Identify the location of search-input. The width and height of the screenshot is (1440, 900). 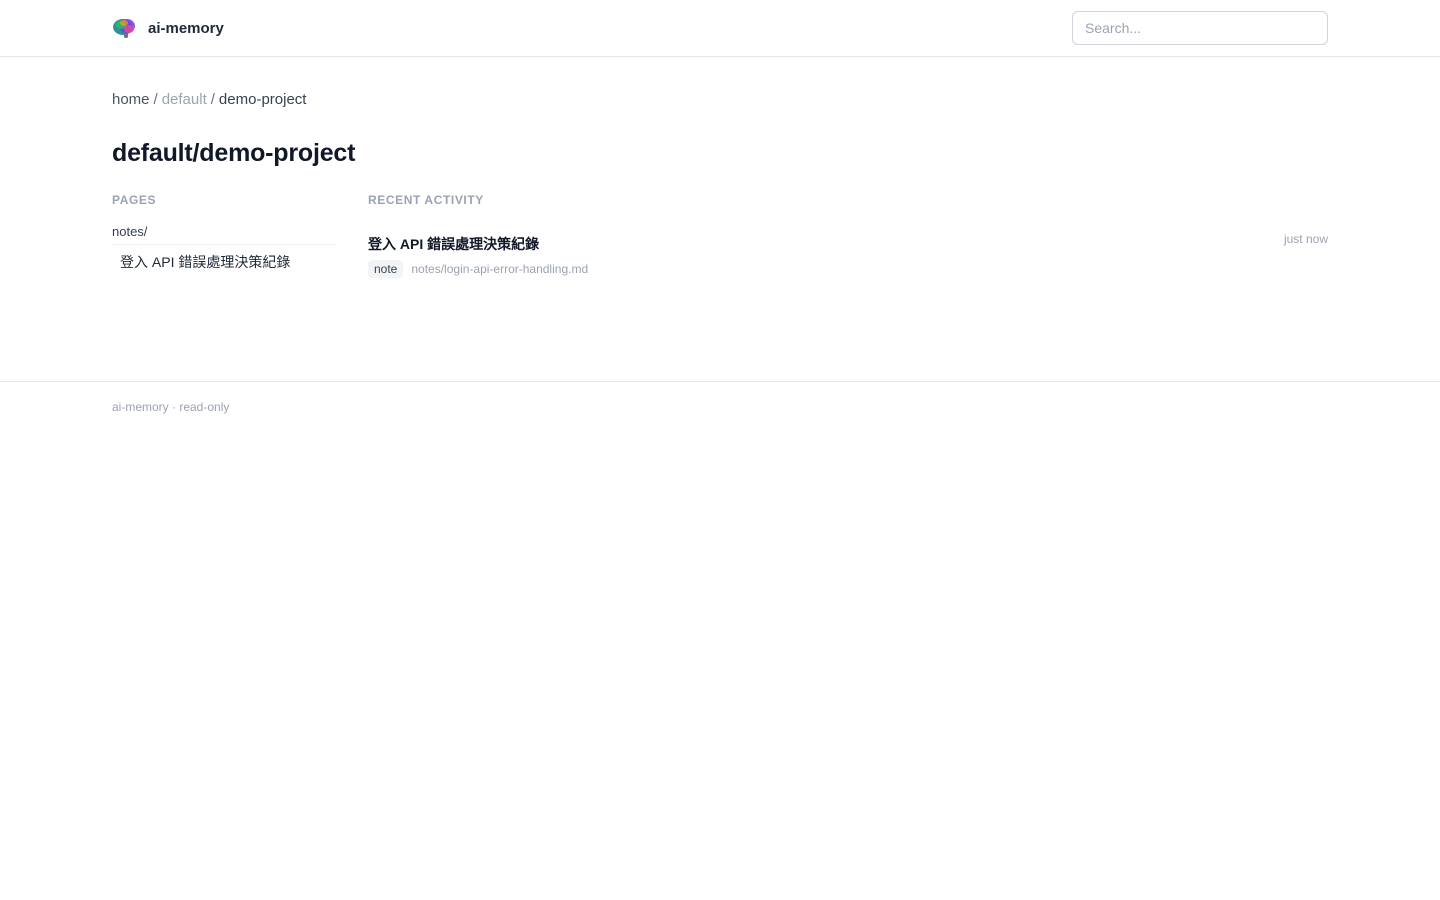
(1200, 28).